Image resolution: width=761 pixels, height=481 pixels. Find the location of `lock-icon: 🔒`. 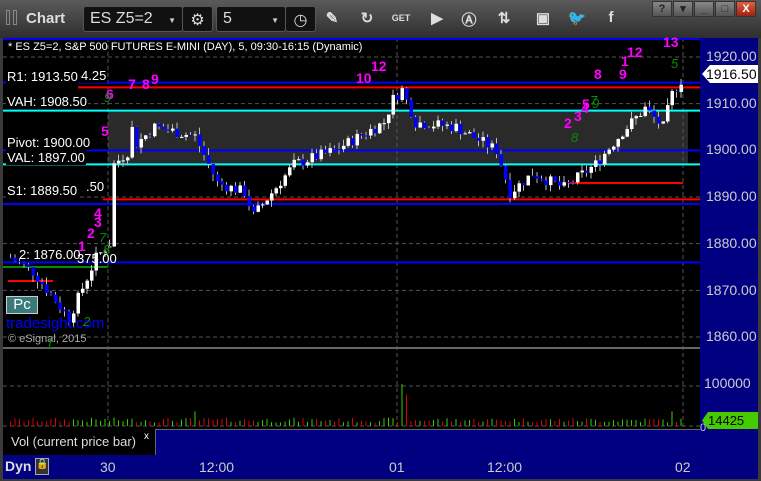

lock-icon: 🔒 is located at coordinates (42, 466).